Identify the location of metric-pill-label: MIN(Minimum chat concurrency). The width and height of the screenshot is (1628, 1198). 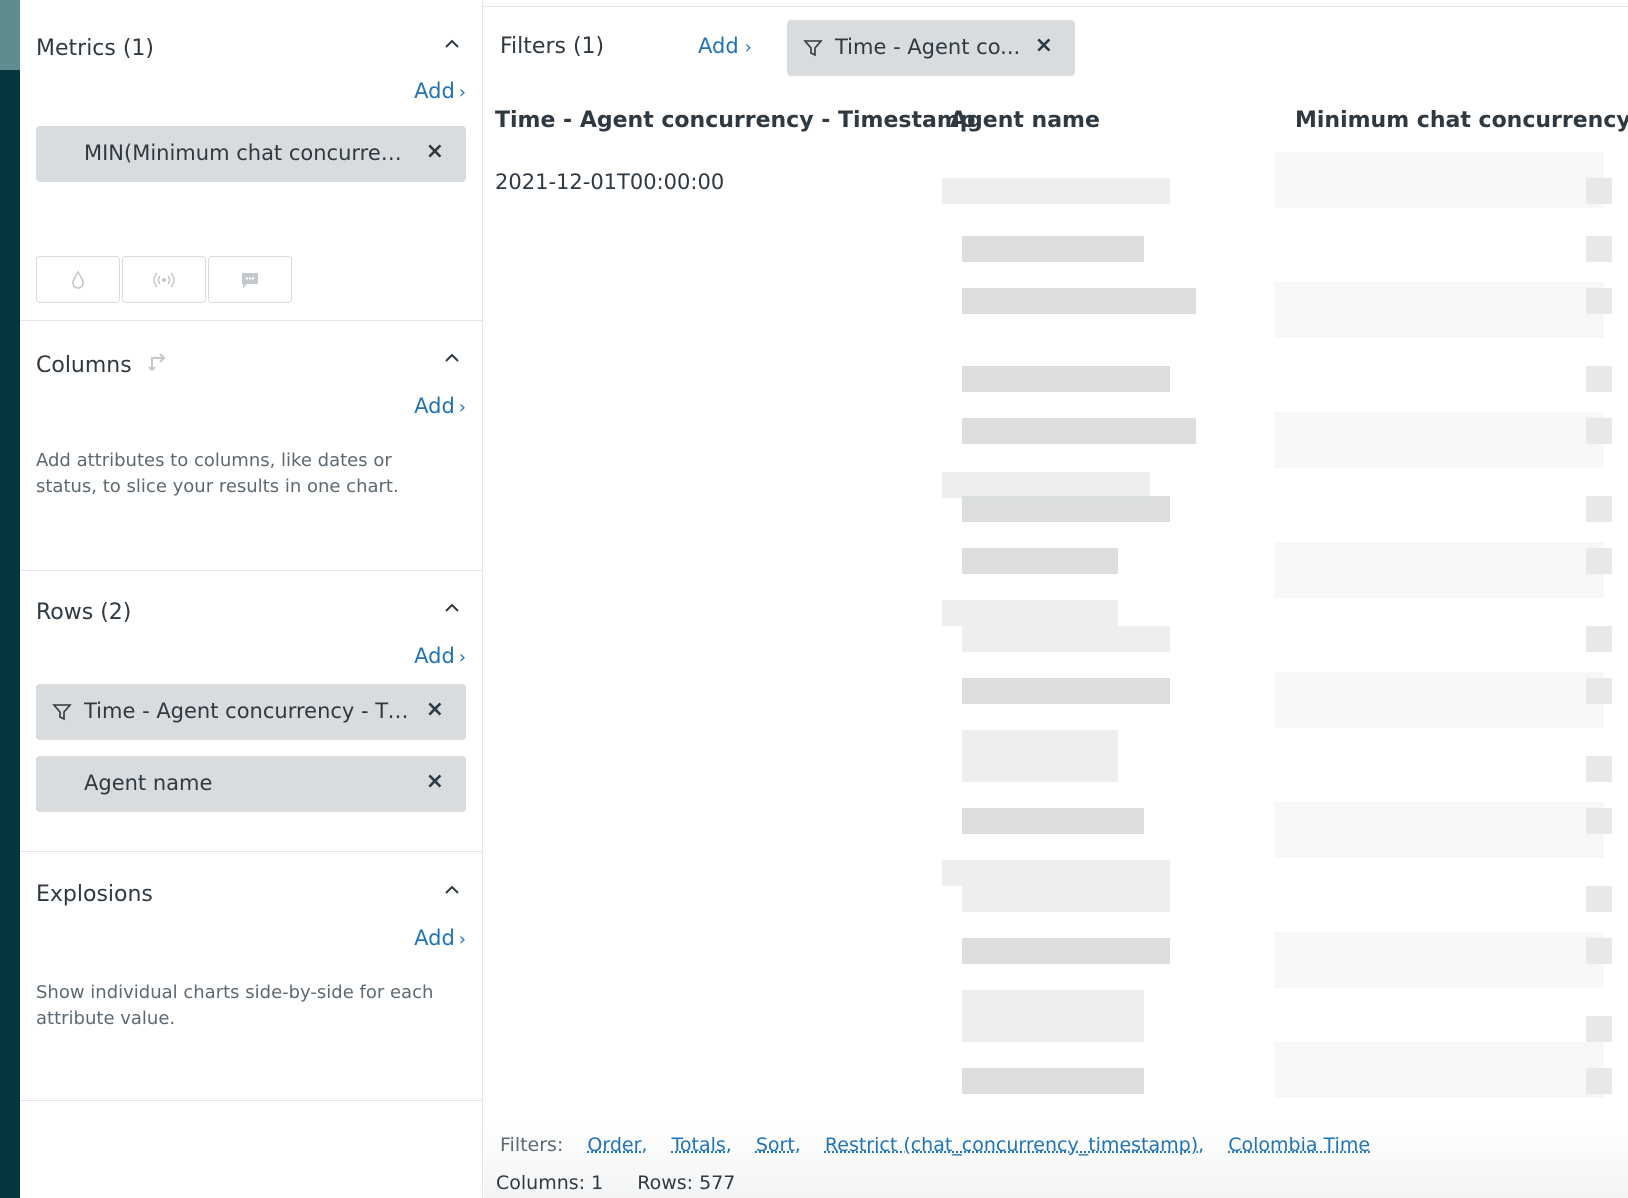
(249, 153).